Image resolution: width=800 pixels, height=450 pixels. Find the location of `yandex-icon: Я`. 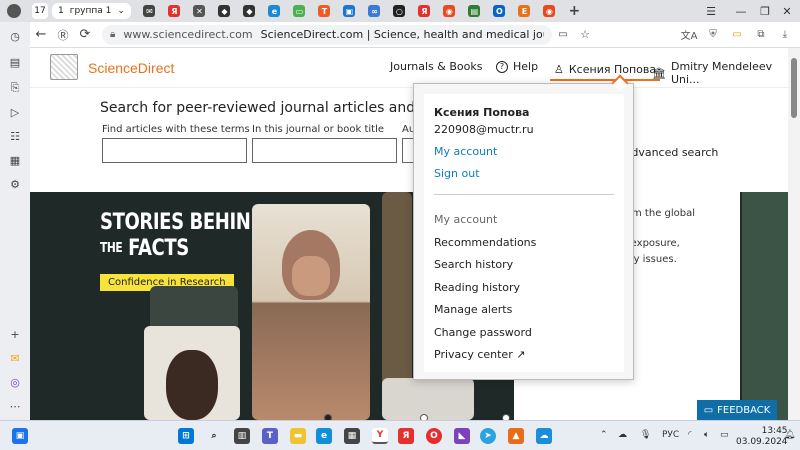

yandex-icon: Я is located at coordinates (406, 436).